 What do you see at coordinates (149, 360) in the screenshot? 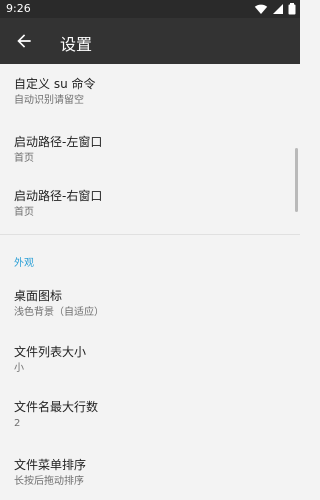
I see `setting-item-file-list-size: 文件列表大小 小` at bounding box center [149, 360].